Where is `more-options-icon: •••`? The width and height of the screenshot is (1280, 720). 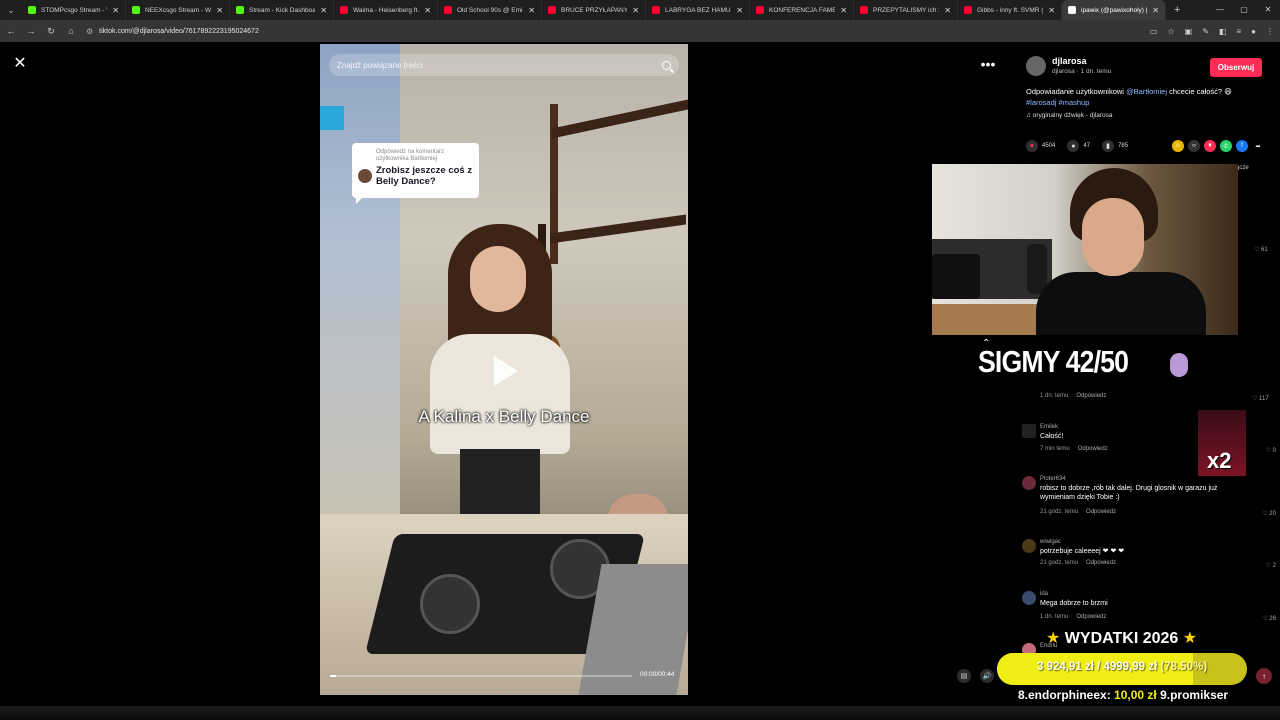
more-options-icon: ••• is located at coordinates (988, 64).